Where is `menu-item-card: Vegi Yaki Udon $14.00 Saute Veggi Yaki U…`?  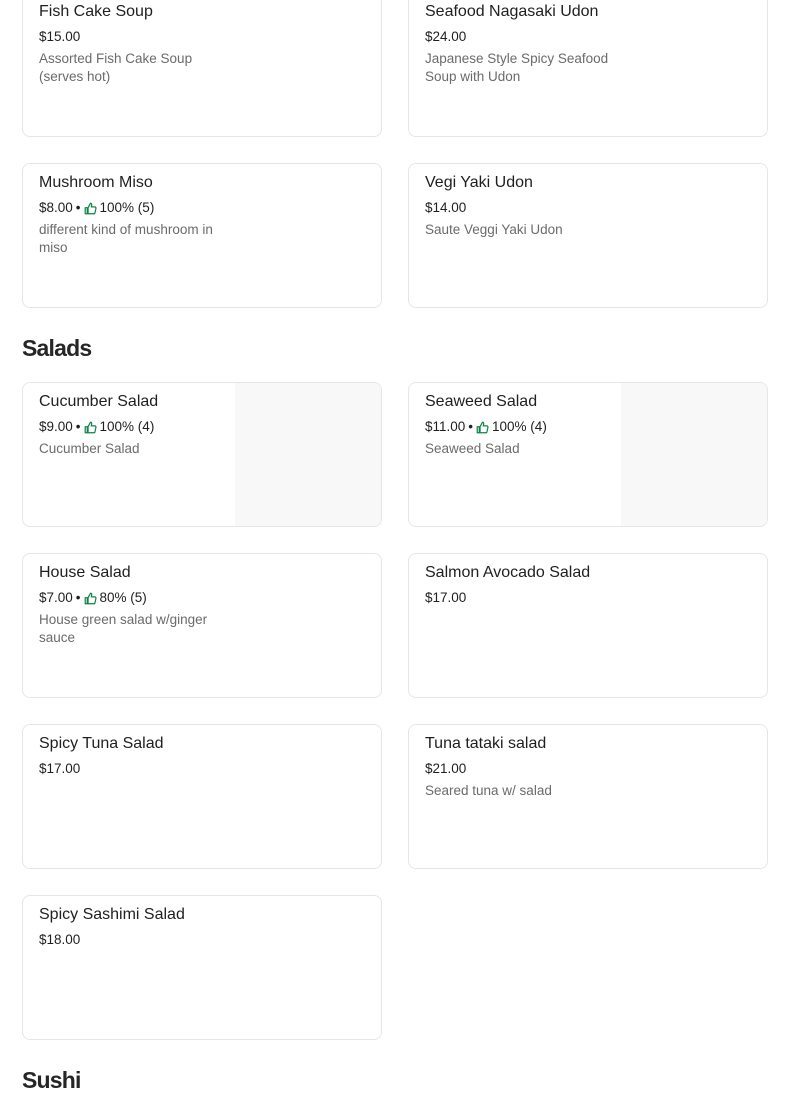
menu-item-card: Vegi Yaki Udon $14.00 Saute Veggi Yaki U… is located at coordinates (588, 235).